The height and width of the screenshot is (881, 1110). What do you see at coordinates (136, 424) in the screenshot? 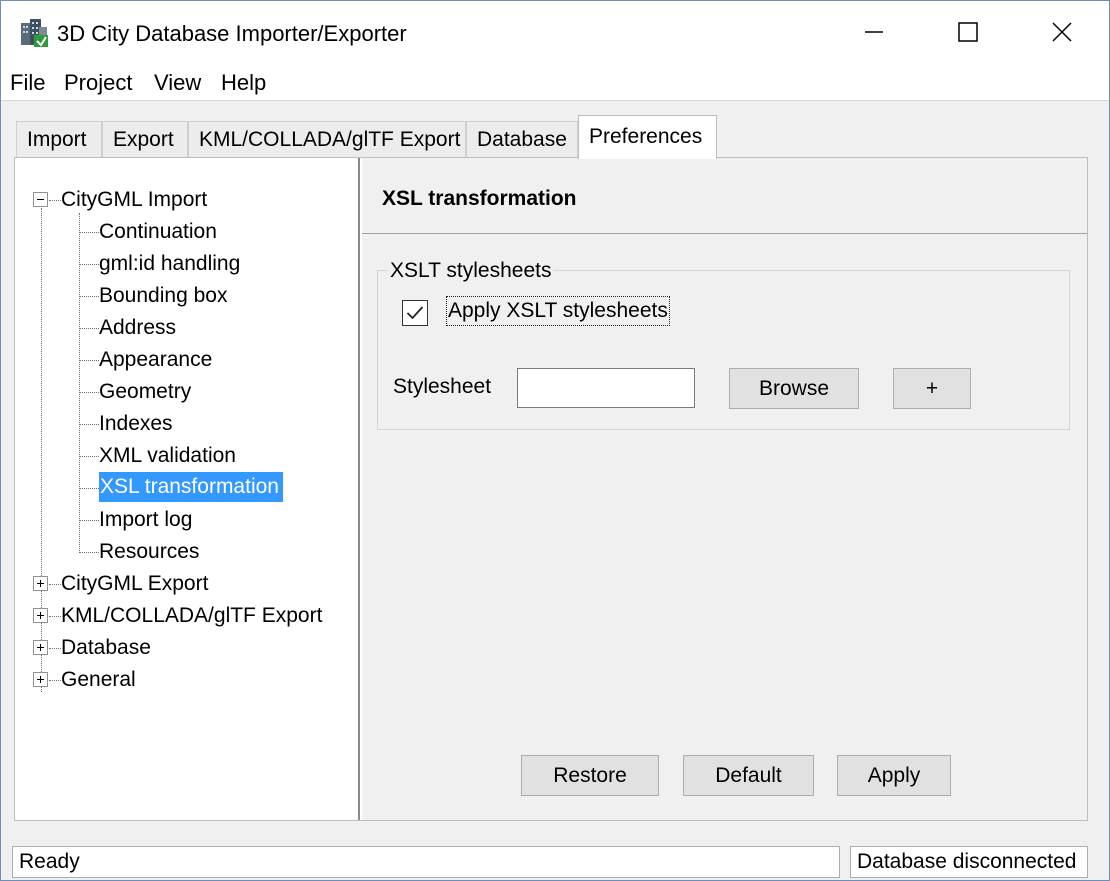
I see `tree-node-indexes: Indexes` at bounding box center [136, 424].